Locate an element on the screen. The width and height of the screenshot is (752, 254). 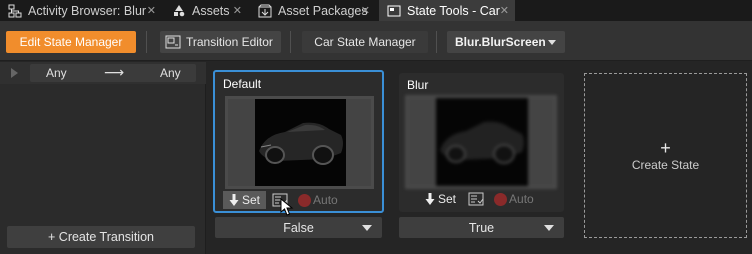
tab-state-tools: State Tools - Car ✕ is located at coordinates (447, 10).